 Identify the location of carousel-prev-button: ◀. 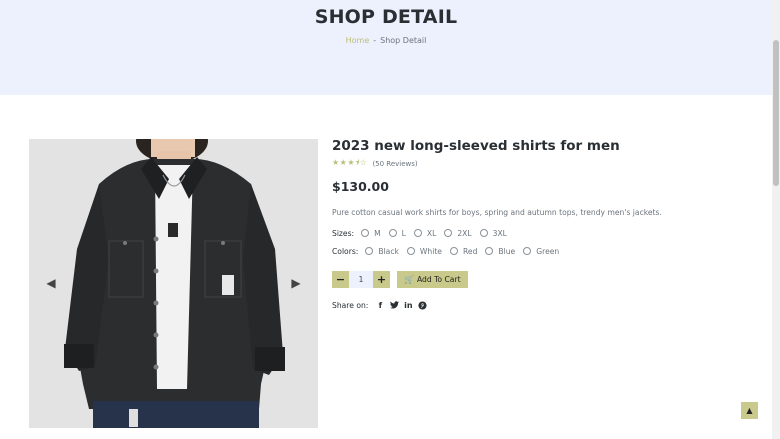
(51, 283).